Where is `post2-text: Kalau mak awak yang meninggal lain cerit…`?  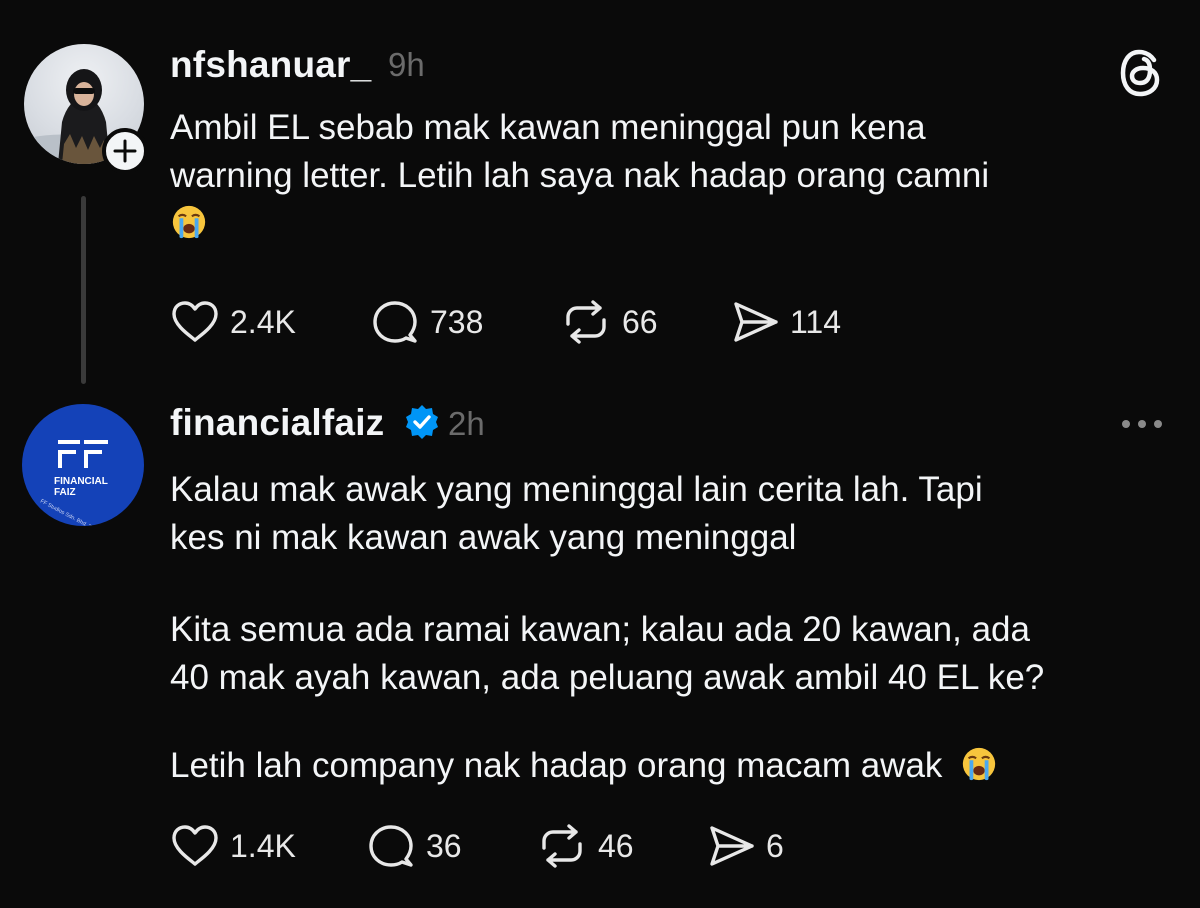 post2-text: Kalau mak awak yang meninggal lain cerit… is located at coordinates (670, 514).